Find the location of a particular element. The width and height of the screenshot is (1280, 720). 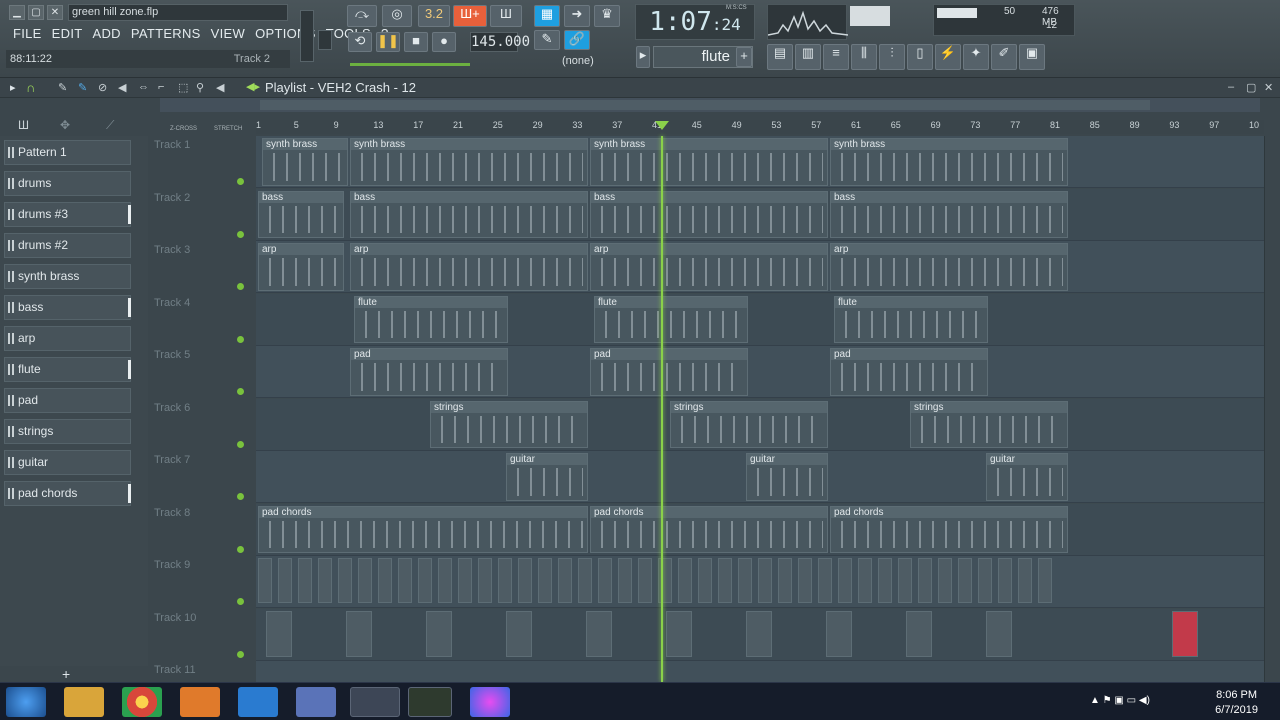

menu-item-edit: EDIT is located at coordinates (67, 34).